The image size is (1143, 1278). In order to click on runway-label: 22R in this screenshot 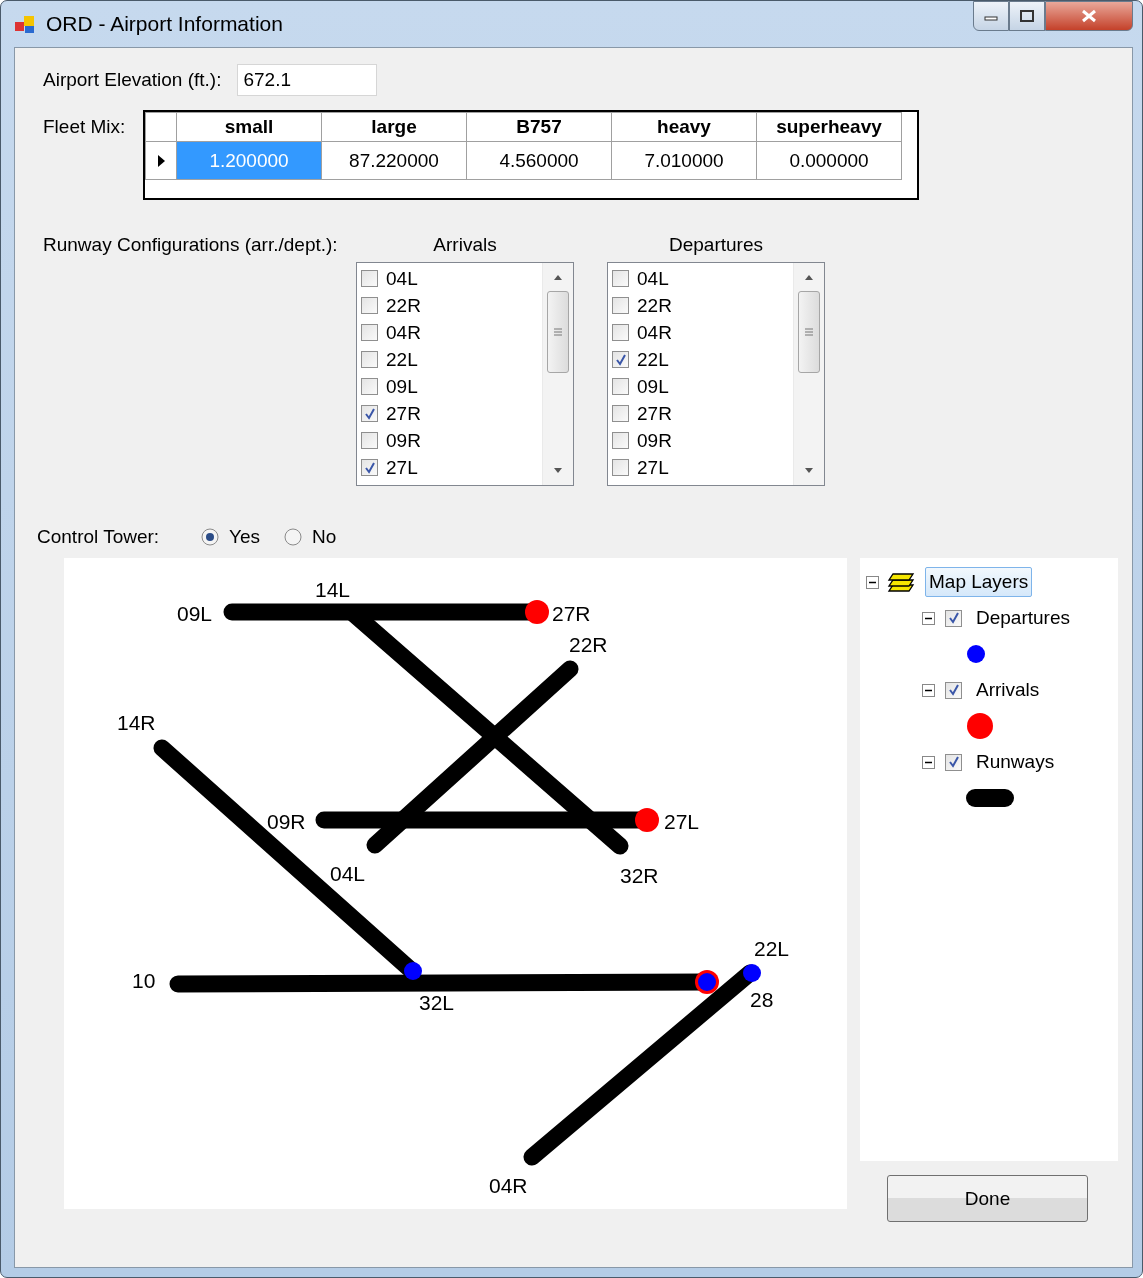, I will do `click(588, 644)`.